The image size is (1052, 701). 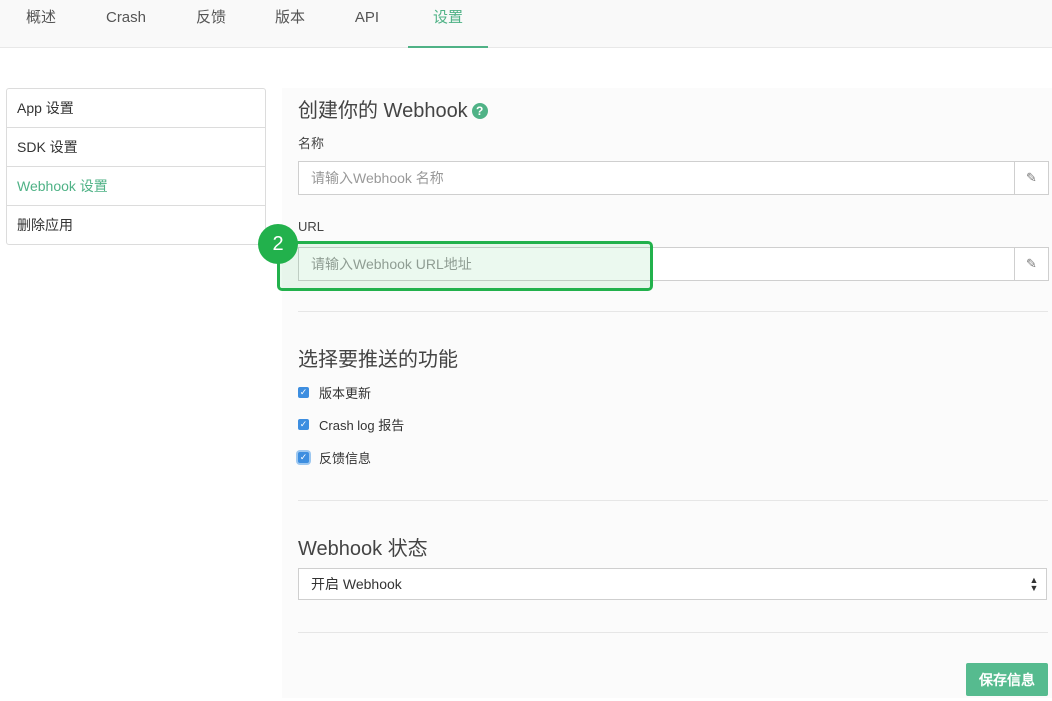 What do you see at coordinates (362, 425) in the screenshot?
I see `option-label: Crash log 报告` at bounding box center [362, 425].